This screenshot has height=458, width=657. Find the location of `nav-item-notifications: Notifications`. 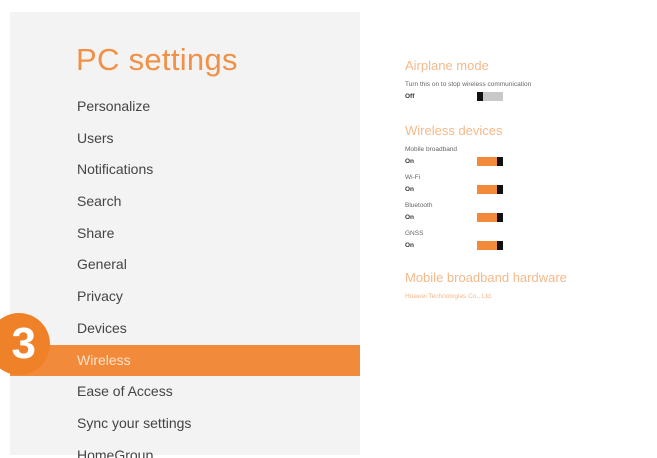

nav-item-notifications: Notifications is located at coordinates (185, 170).